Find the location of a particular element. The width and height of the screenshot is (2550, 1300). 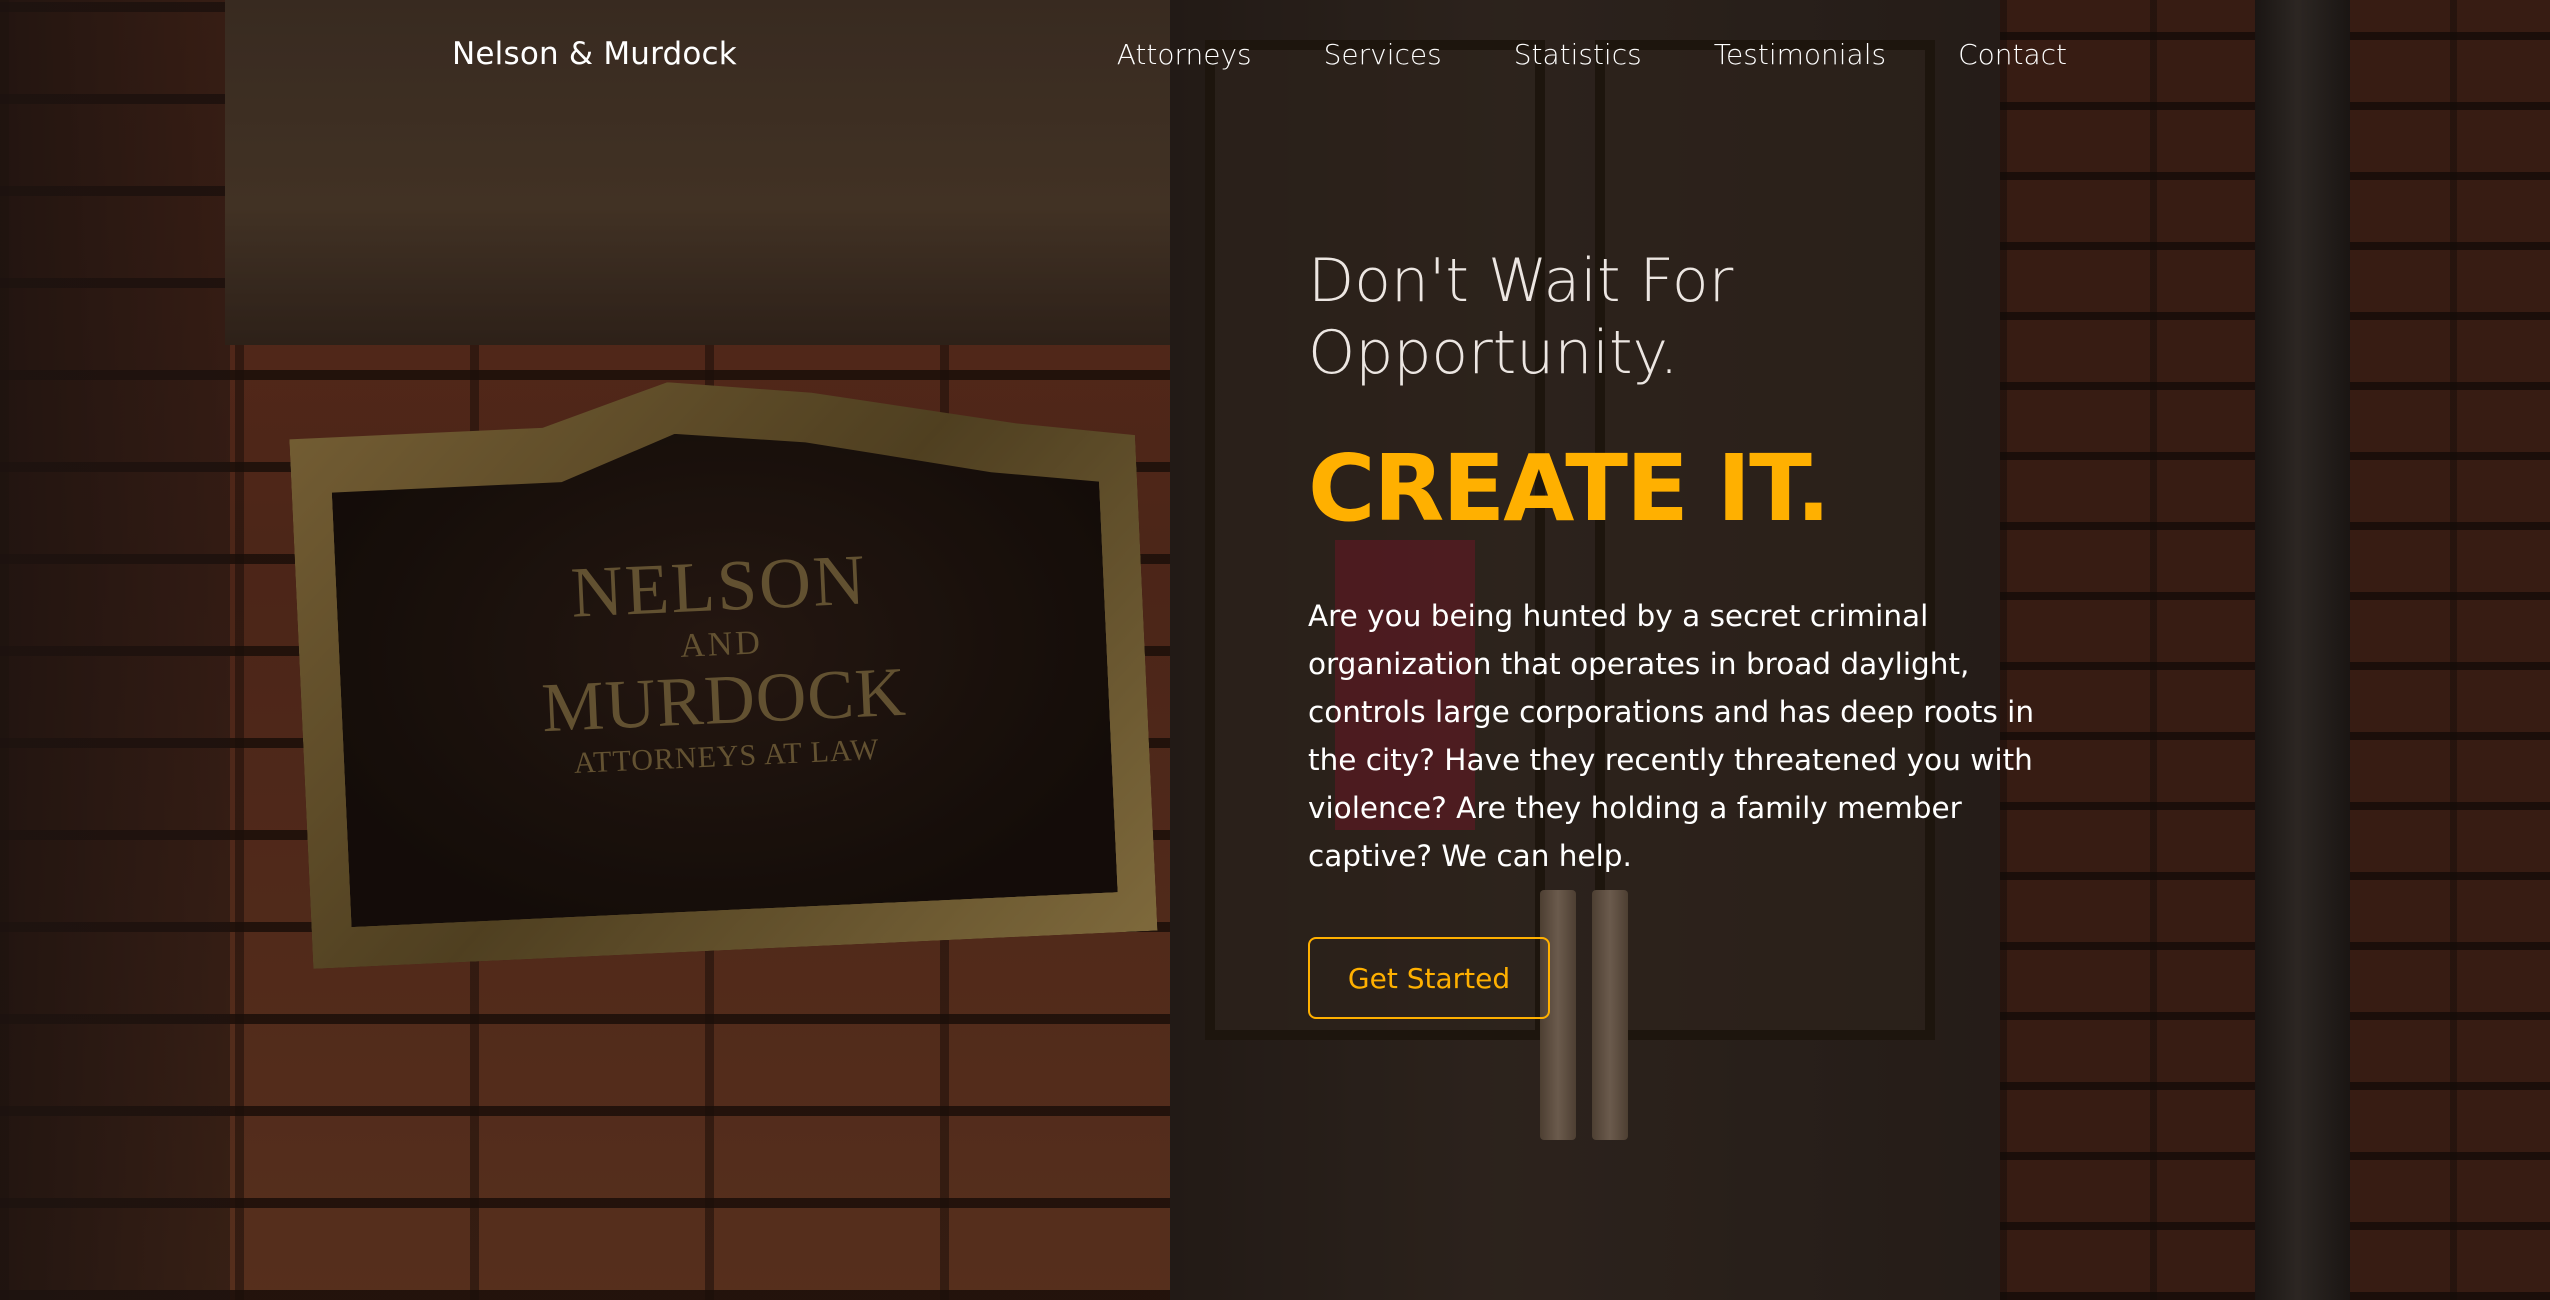

hero-heading-line-1: Don't Wait For is located at coordinates (1521, 281).